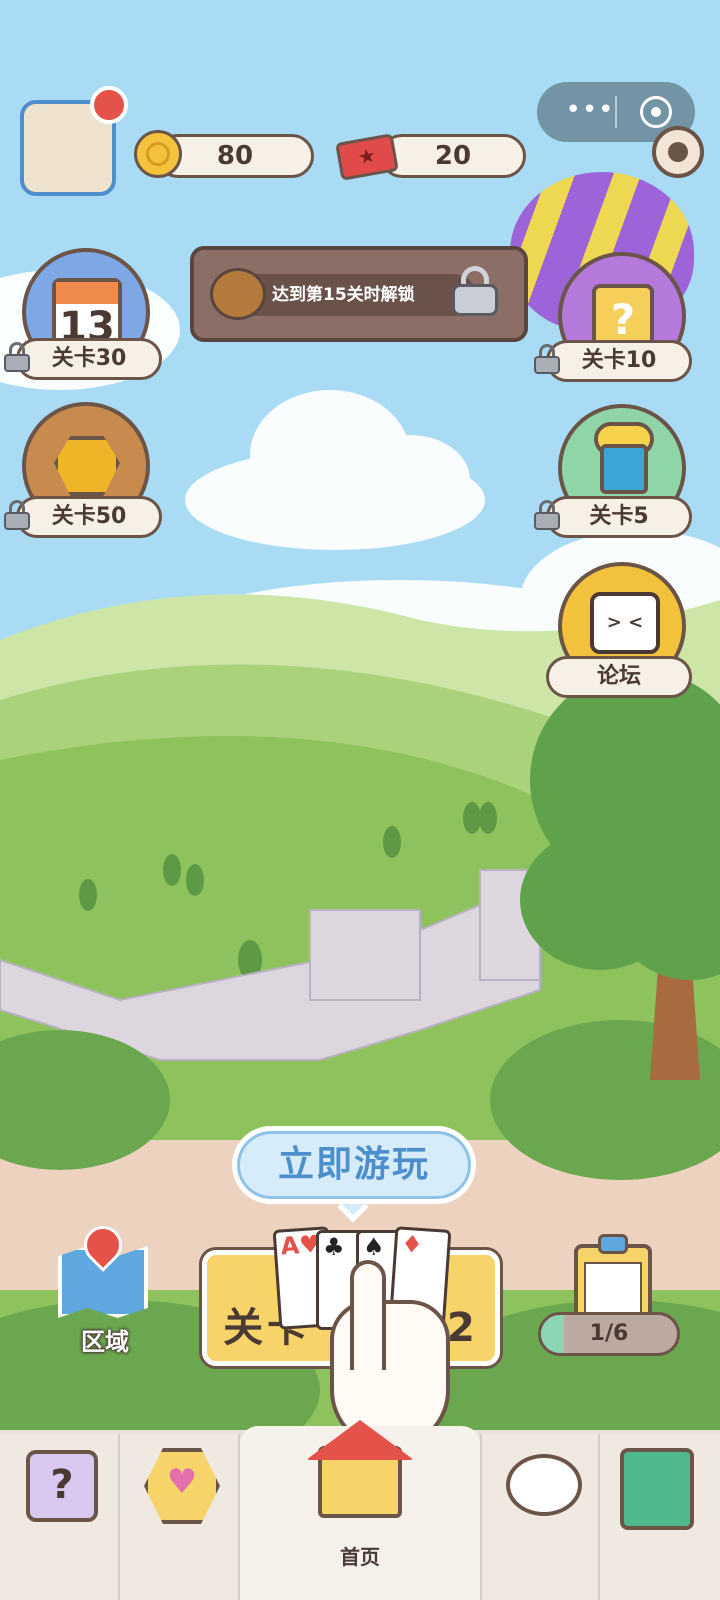 This screenshot has width=720, height=1600. What do you see at coordinates (463, 1328) in the screenshot?
I see `level-number: 2` at bounding box center [463, 1328].